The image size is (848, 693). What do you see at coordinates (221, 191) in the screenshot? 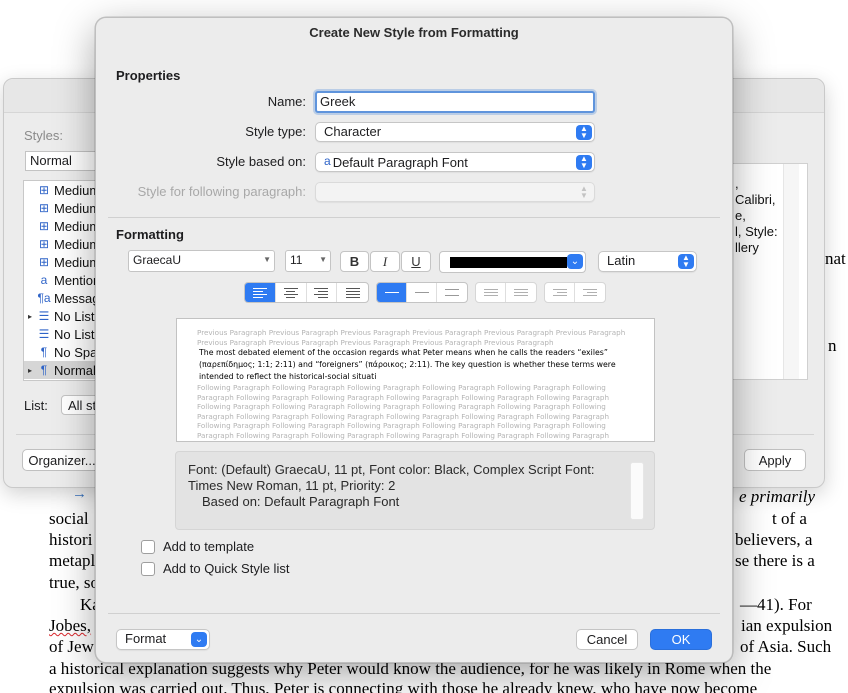
I see `following-paragraph-label: Style for following paragraph:` at bounding box center [221, 191].